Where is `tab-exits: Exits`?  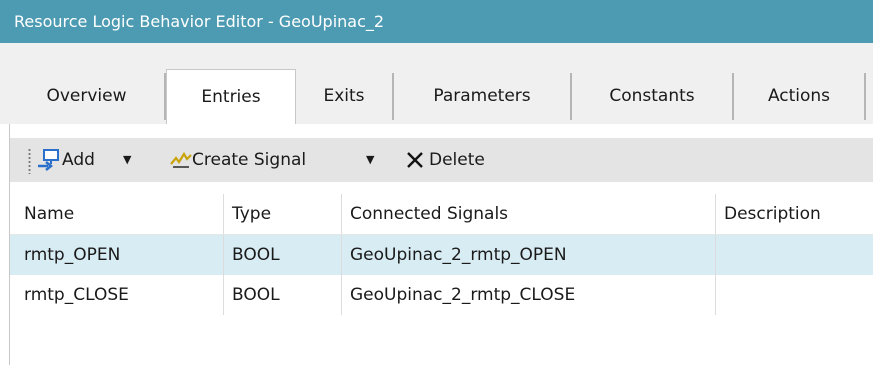 tab-exits: Exits is located at coordinates (345, 96).